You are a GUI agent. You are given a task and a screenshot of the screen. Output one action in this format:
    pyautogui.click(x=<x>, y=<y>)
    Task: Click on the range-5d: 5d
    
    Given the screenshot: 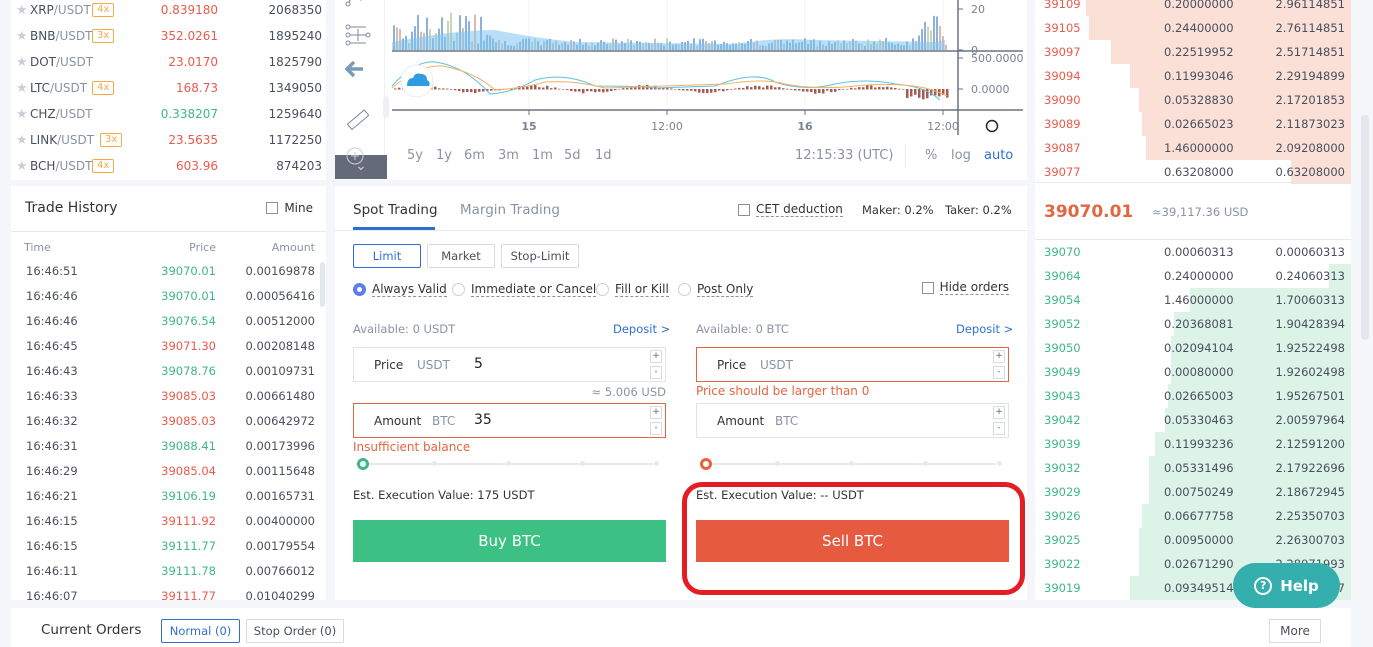 What is the action you would take?
    pyautogui.click(x=572, y=155)
    